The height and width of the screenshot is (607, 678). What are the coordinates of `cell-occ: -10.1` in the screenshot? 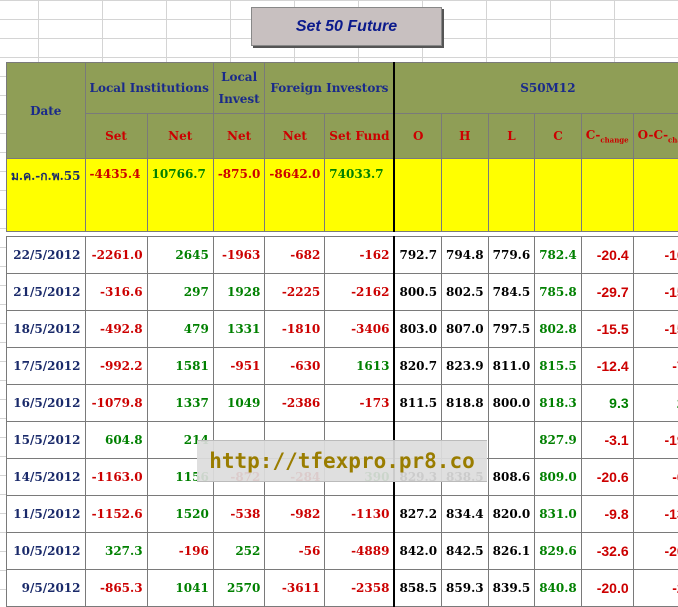 It's located at (655, 255).